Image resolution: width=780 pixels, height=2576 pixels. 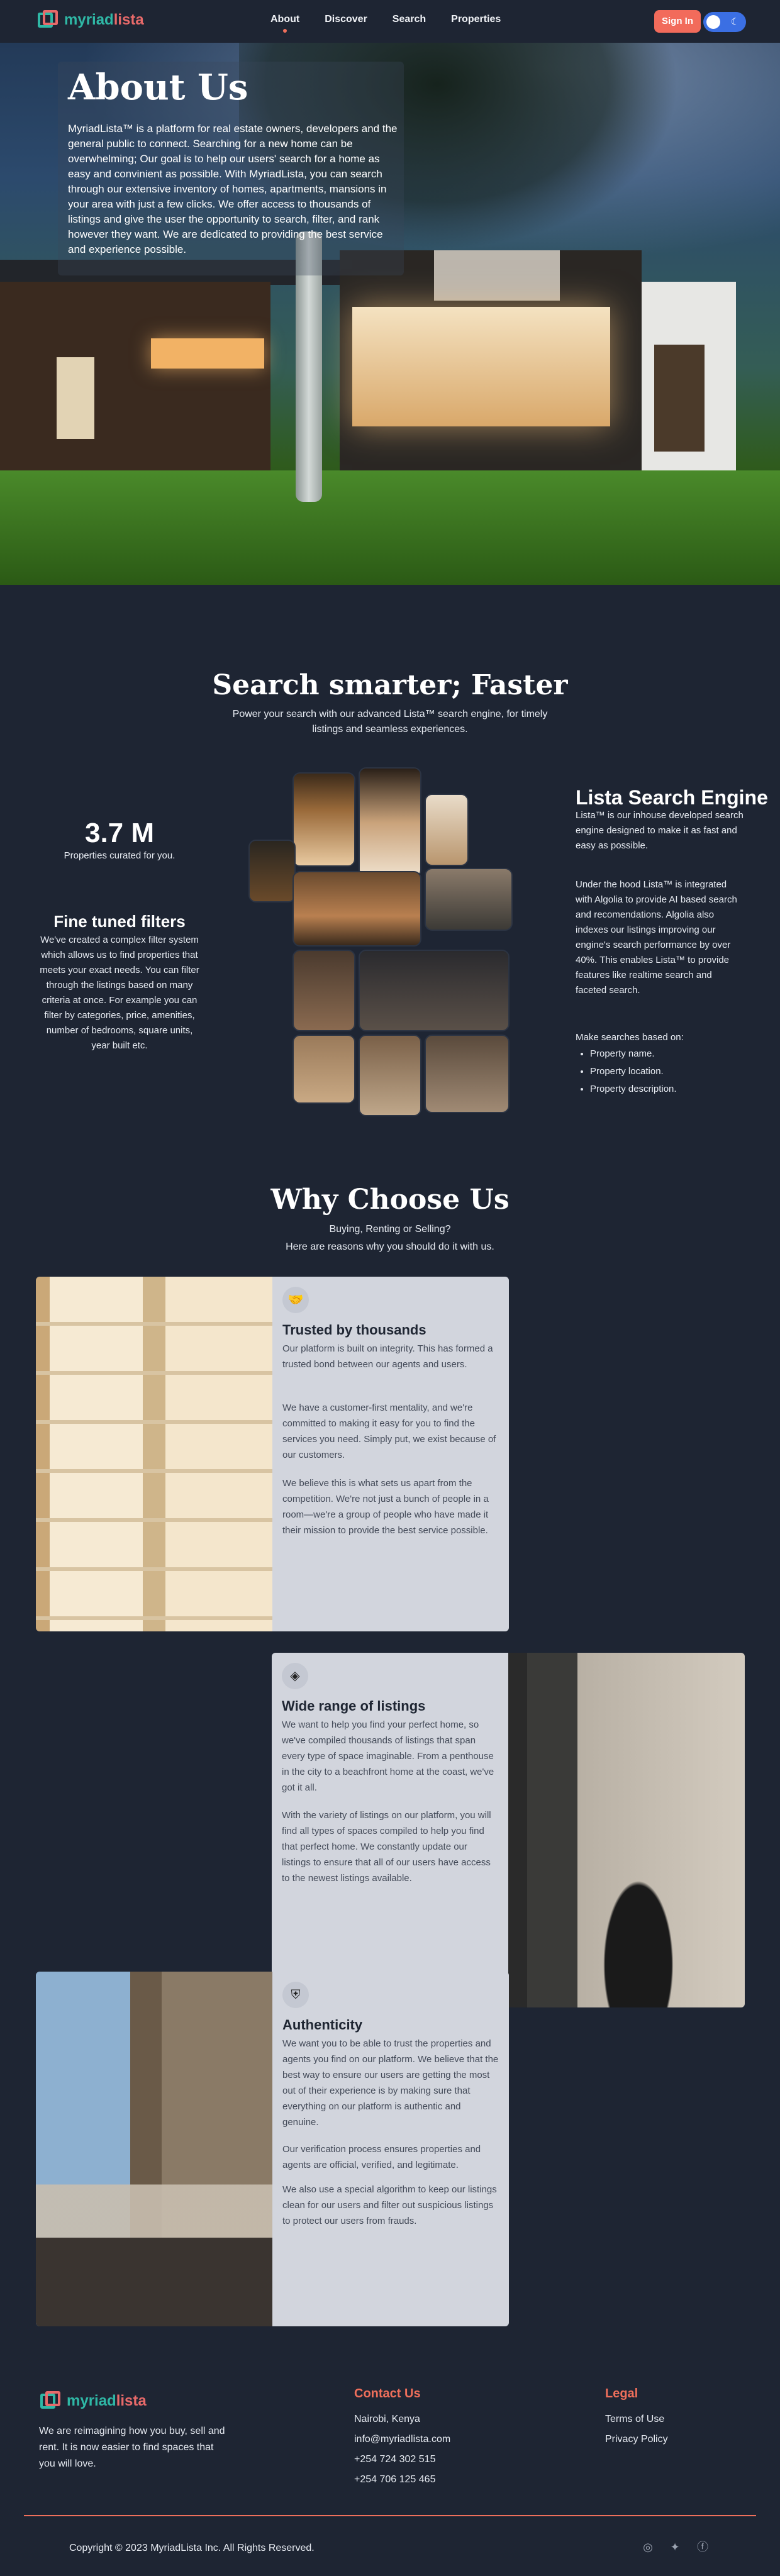 What do you see at coordinates (636, 2439) in the screenshot?
I see `privacy-policy-link: Privacy Policy` at bounding box center [636, 2439].